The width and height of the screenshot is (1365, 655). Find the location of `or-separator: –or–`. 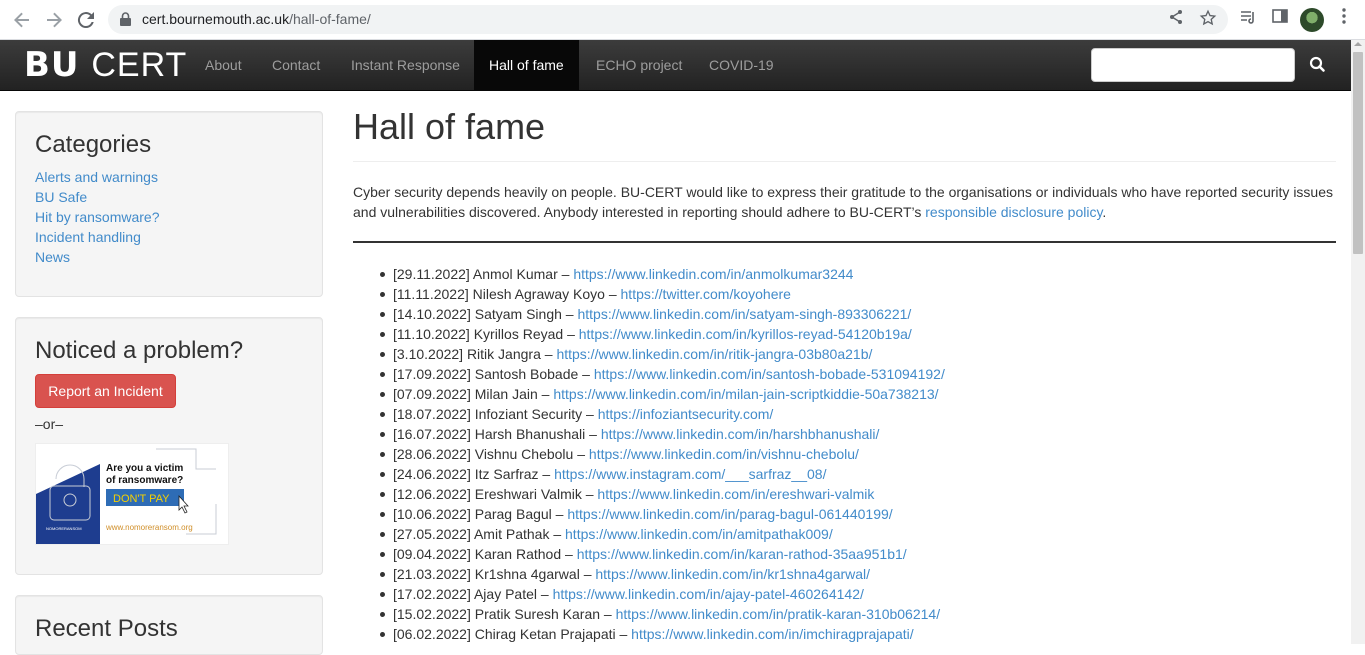

or-separator: –or– is located at coordinates (49, 424).